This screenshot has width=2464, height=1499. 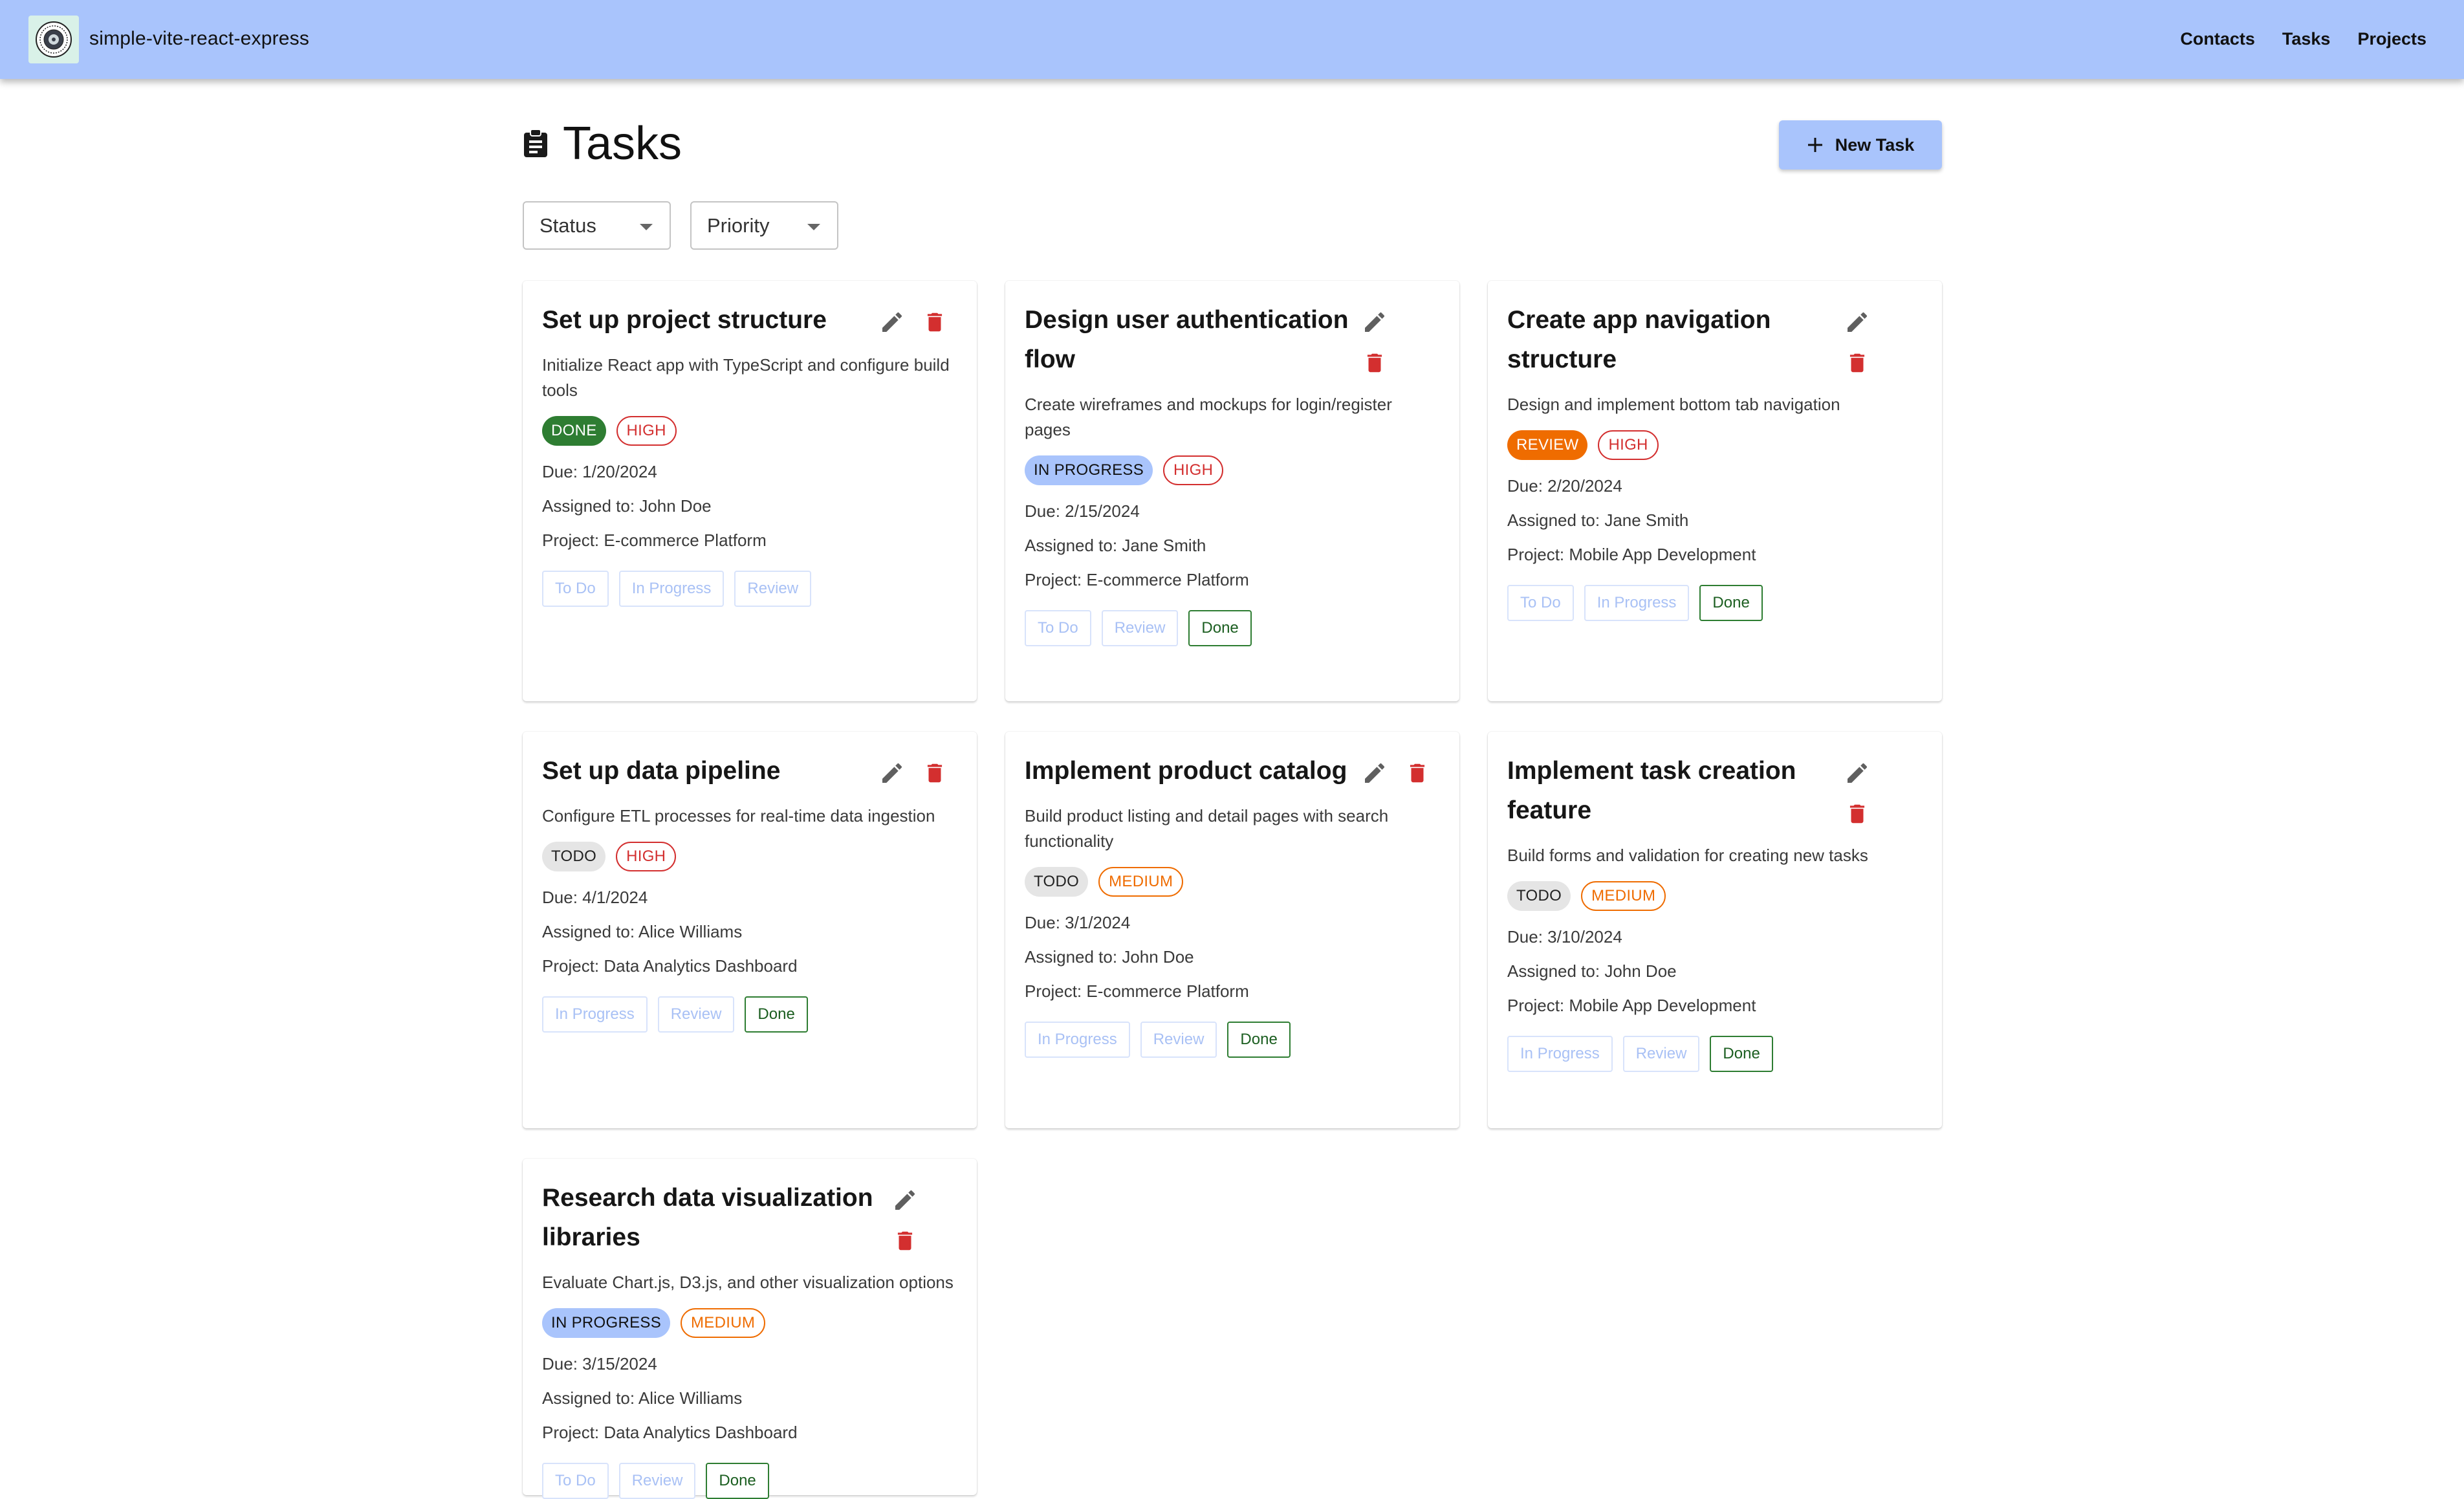 I want to click on due-date: Due: 3/15/2024, so click(x=599, y=1363).